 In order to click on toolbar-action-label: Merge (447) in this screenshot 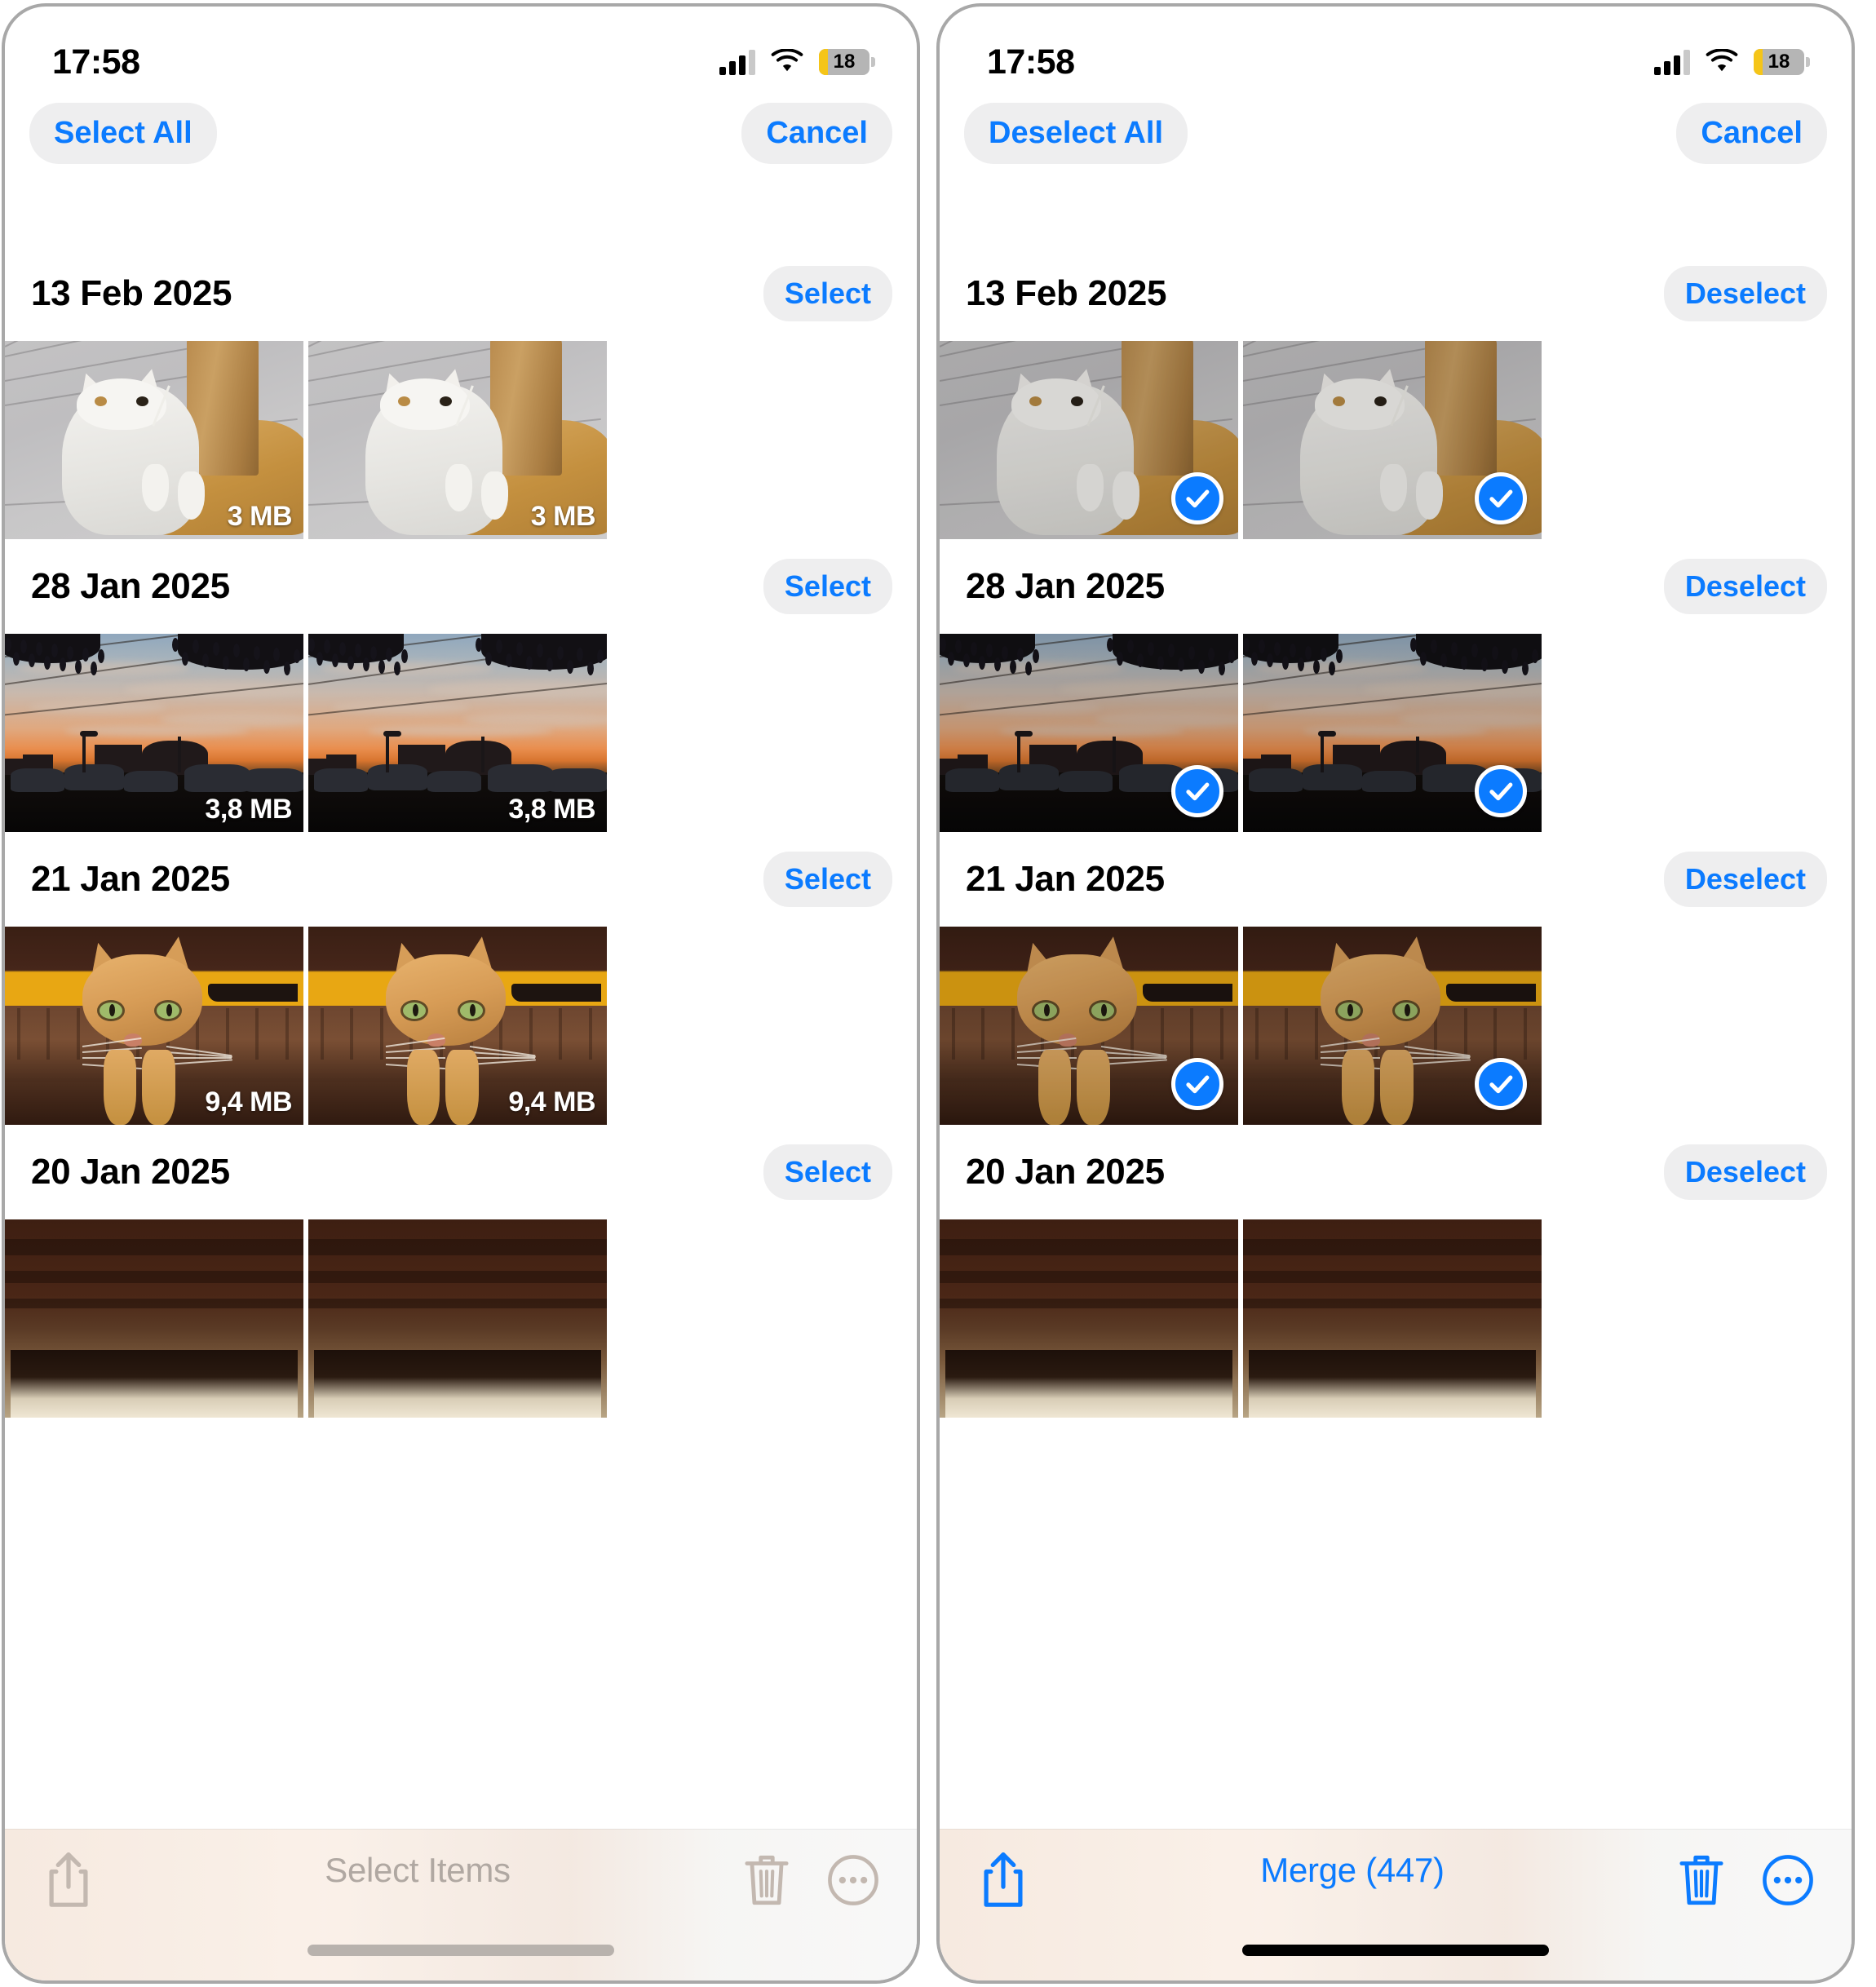, I will do `click(1352, 1870)`.